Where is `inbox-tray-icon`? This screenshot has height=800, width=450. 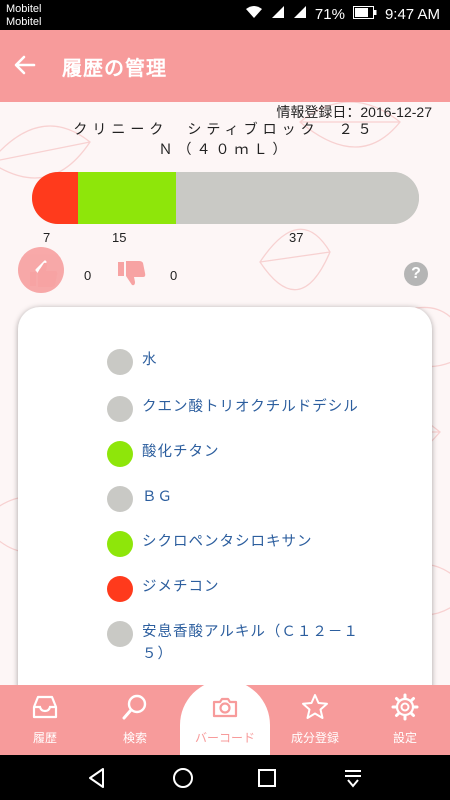 inbox-tray-icon is located at coordinates (45, 707).